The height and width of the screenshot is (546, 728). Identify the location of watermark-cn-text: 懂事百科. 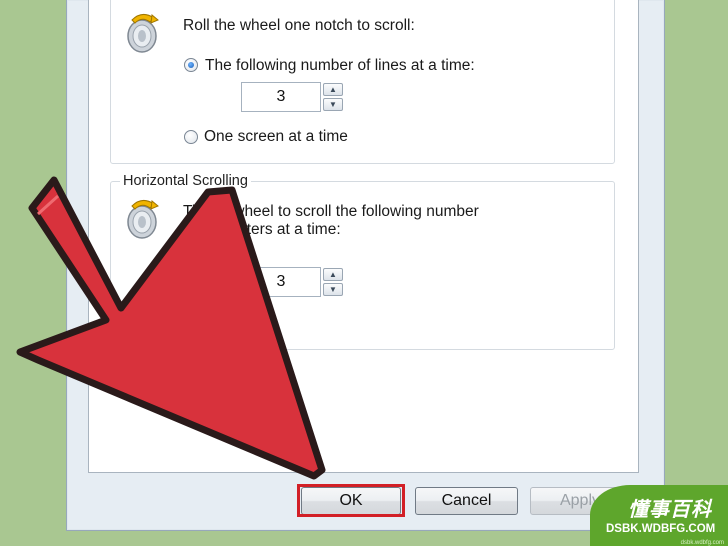
(670, 510).